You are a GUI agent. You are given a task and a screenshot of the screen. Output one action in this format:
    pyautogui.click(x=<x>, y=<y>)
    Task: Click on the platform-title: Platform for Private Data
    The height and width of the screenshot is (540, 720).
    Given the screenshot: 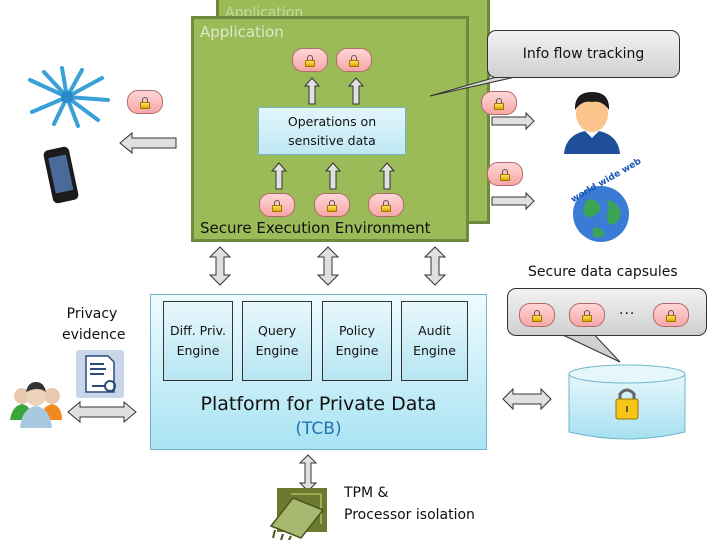 What is the action you would take?
    pyautogui.click(x=318, y=404)
    